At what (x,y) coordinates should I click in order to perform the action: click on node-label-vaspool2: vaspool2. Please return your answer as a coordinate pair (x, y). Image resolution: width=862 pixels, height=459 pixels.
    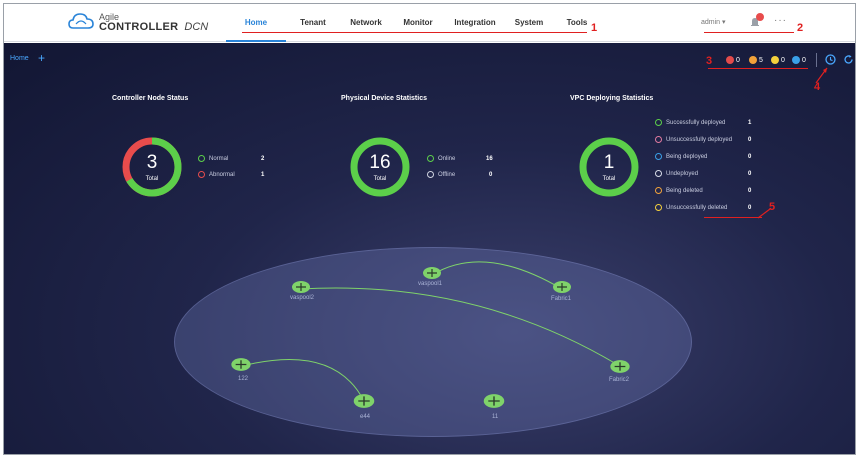
    Looking at the image, I should click on (302, 298).